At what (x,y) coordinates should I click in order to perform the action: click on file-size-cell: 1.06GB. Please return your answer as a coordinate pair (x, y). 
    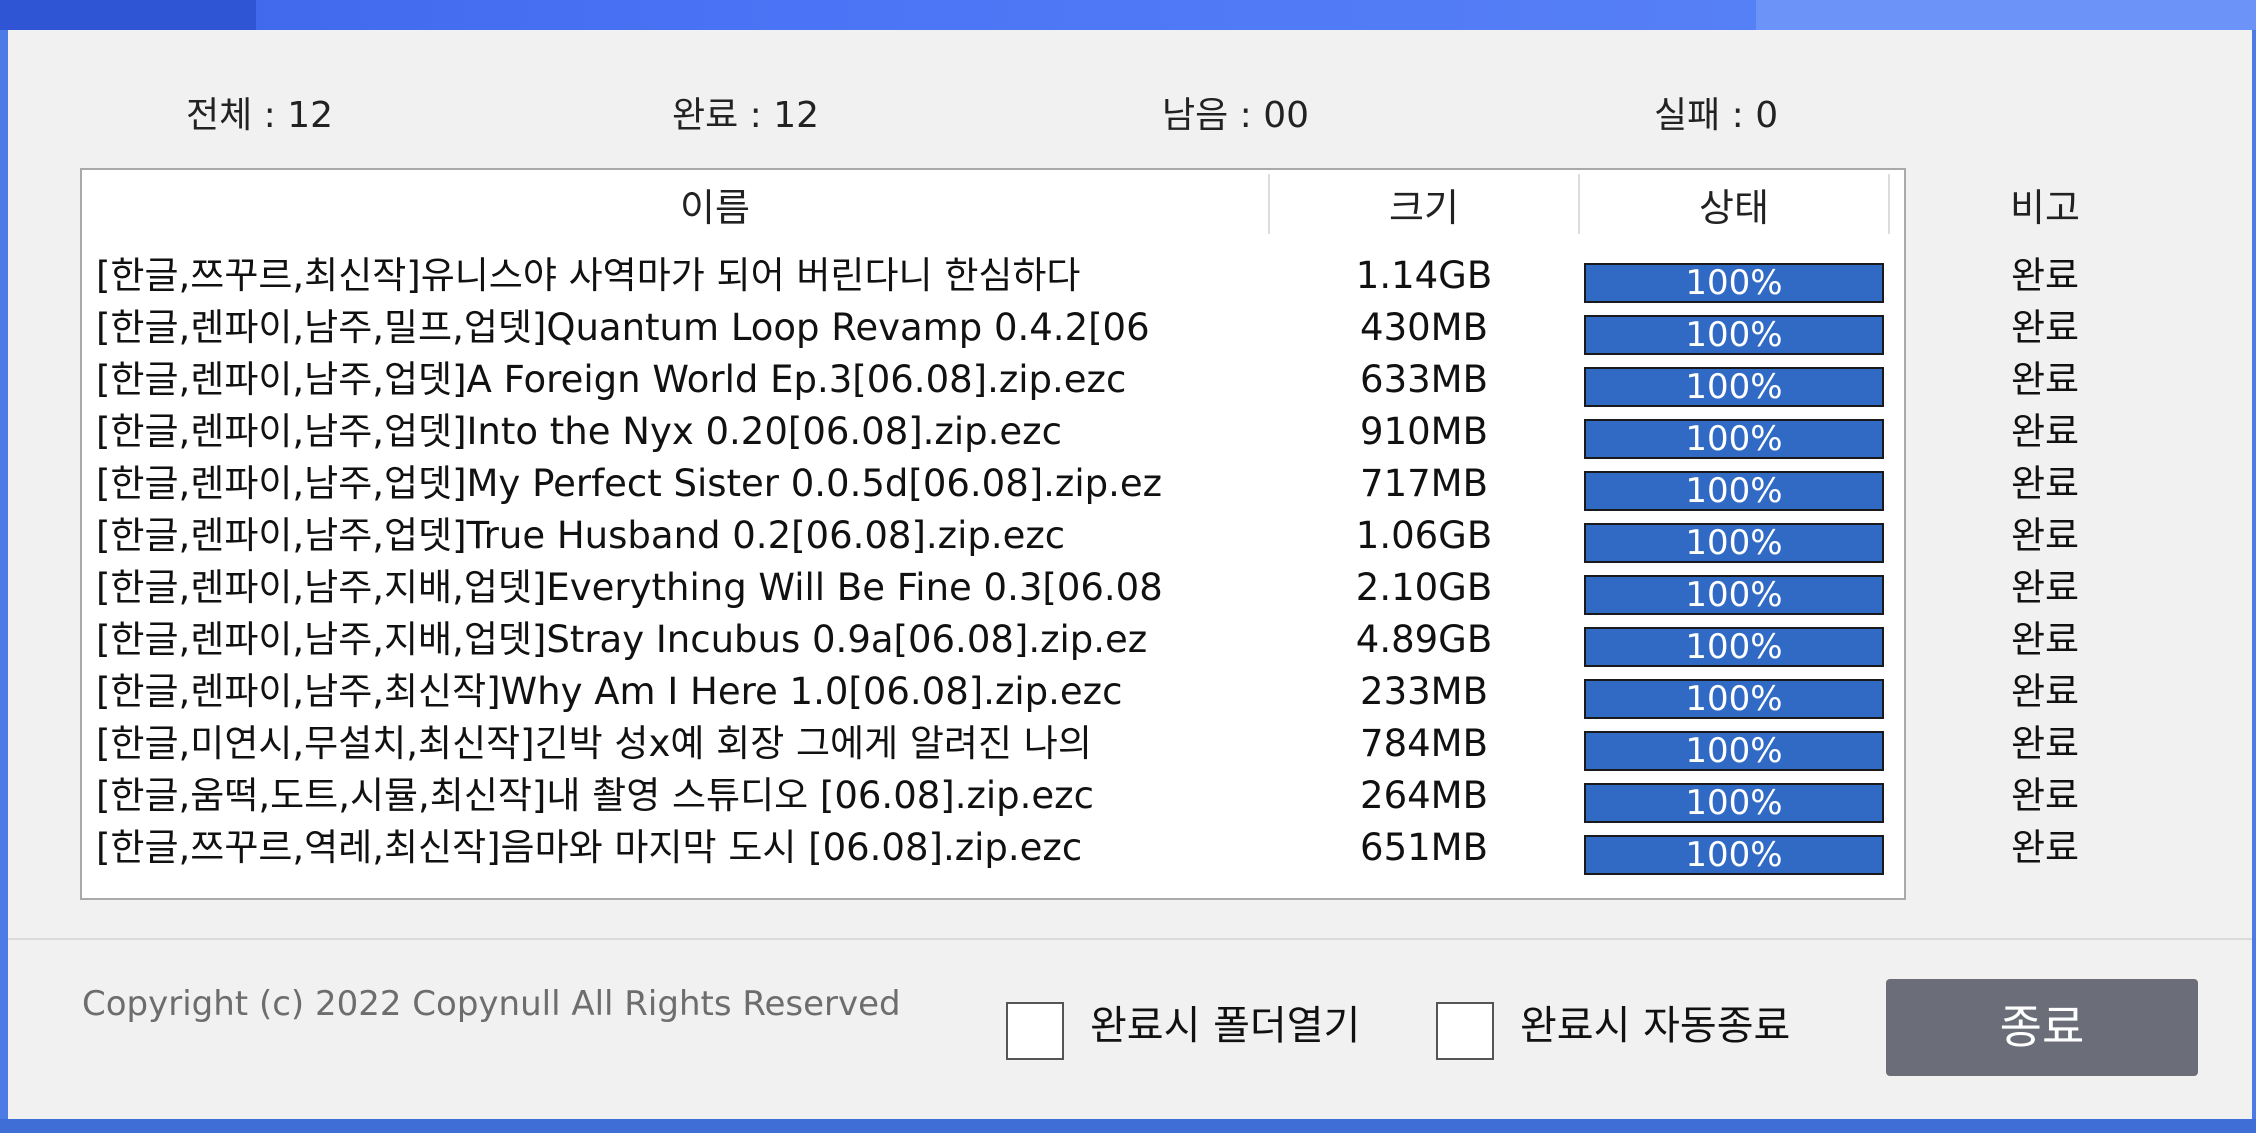
    Looking at the image, I should click on (1424, 535).